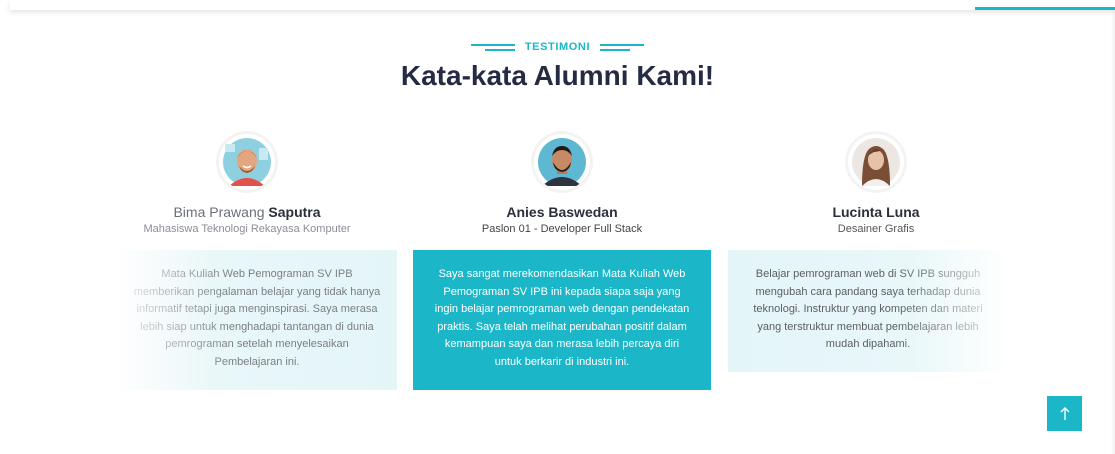  I want to click on testimonial-role: Mahasiswa Teknologi Rekayasa Komputer, so click(247, 229).